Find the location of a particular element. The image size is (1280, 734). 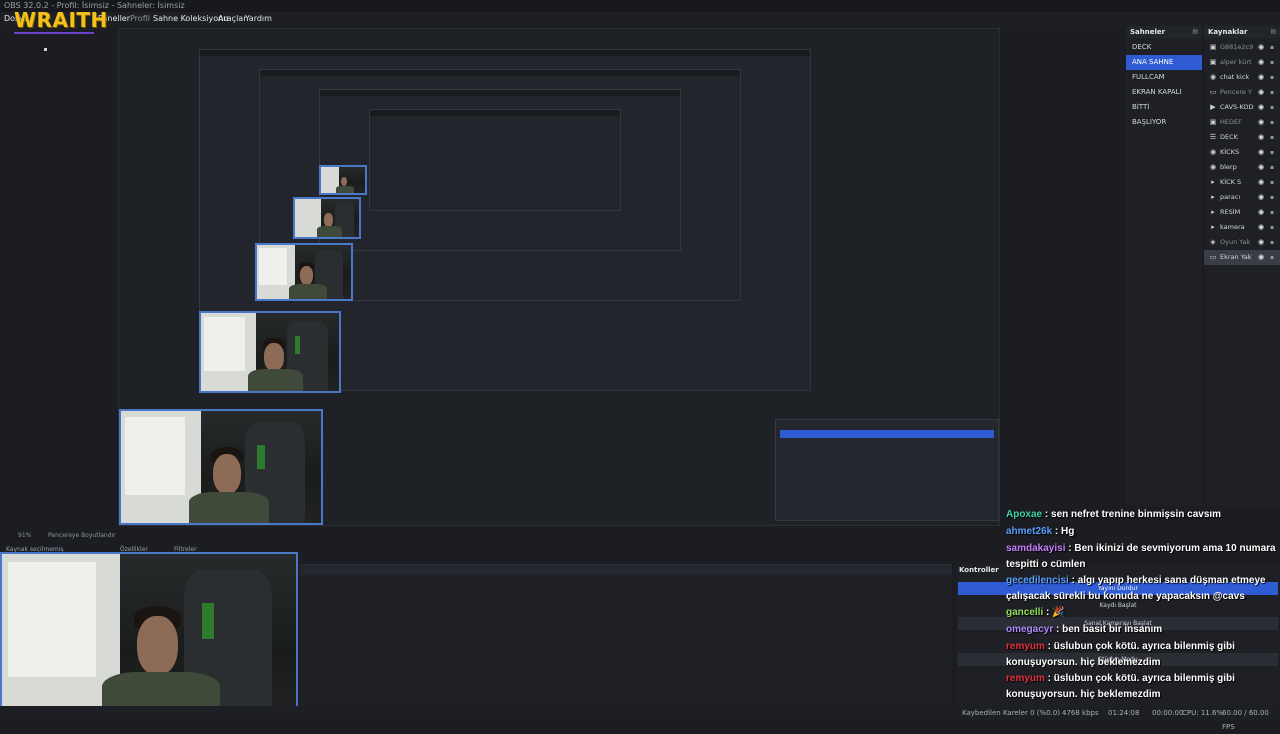

menu-scene-collection: Sahne Koleksiyonu is located at coordinates (190, 19).